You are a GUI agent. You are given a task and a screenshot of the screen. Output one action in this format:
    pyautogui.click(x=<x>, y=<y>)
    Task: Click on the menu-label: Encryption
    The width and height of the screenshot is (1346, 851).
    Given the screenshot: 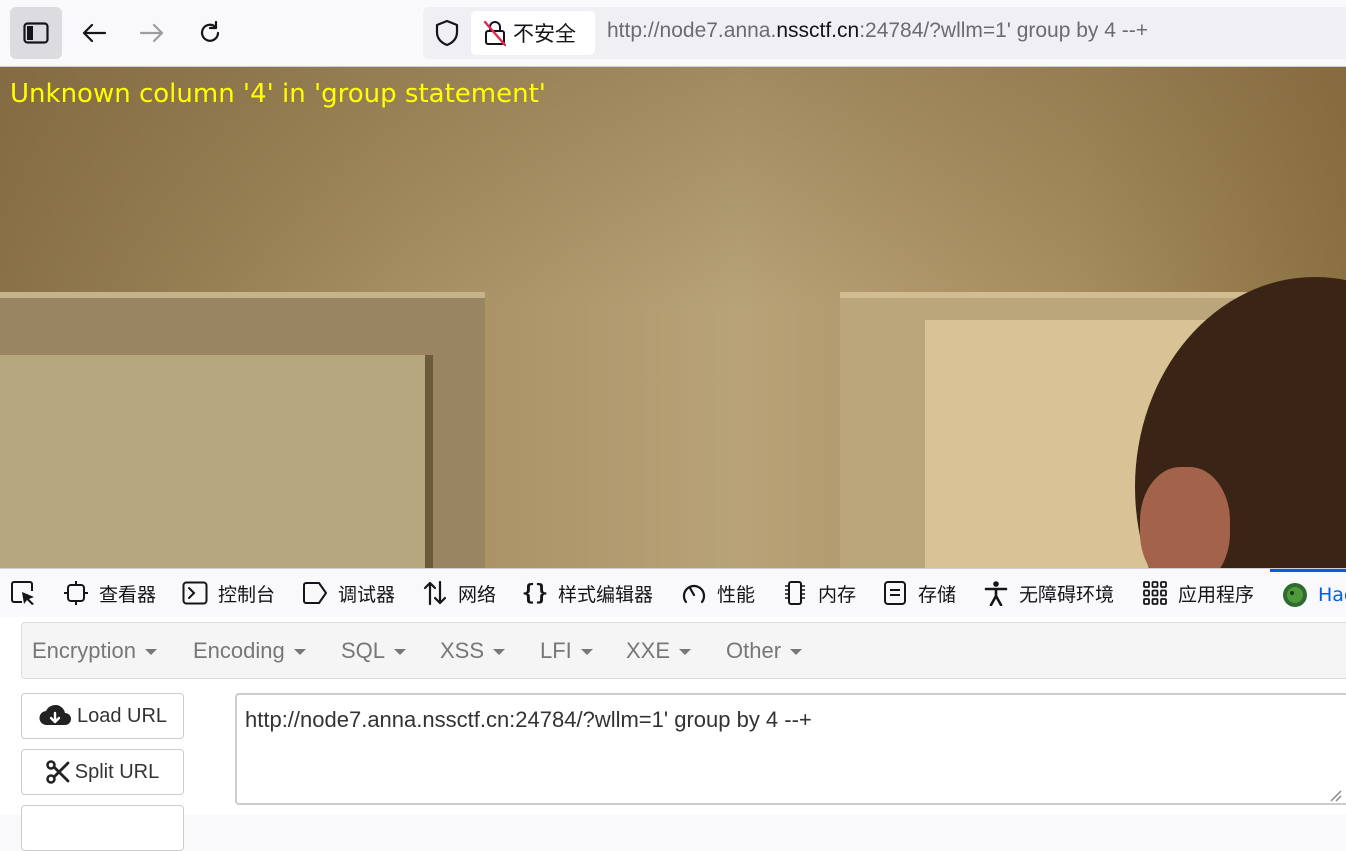 What is the action you would take?
    pyautogui.click(x=84, y=650)
    